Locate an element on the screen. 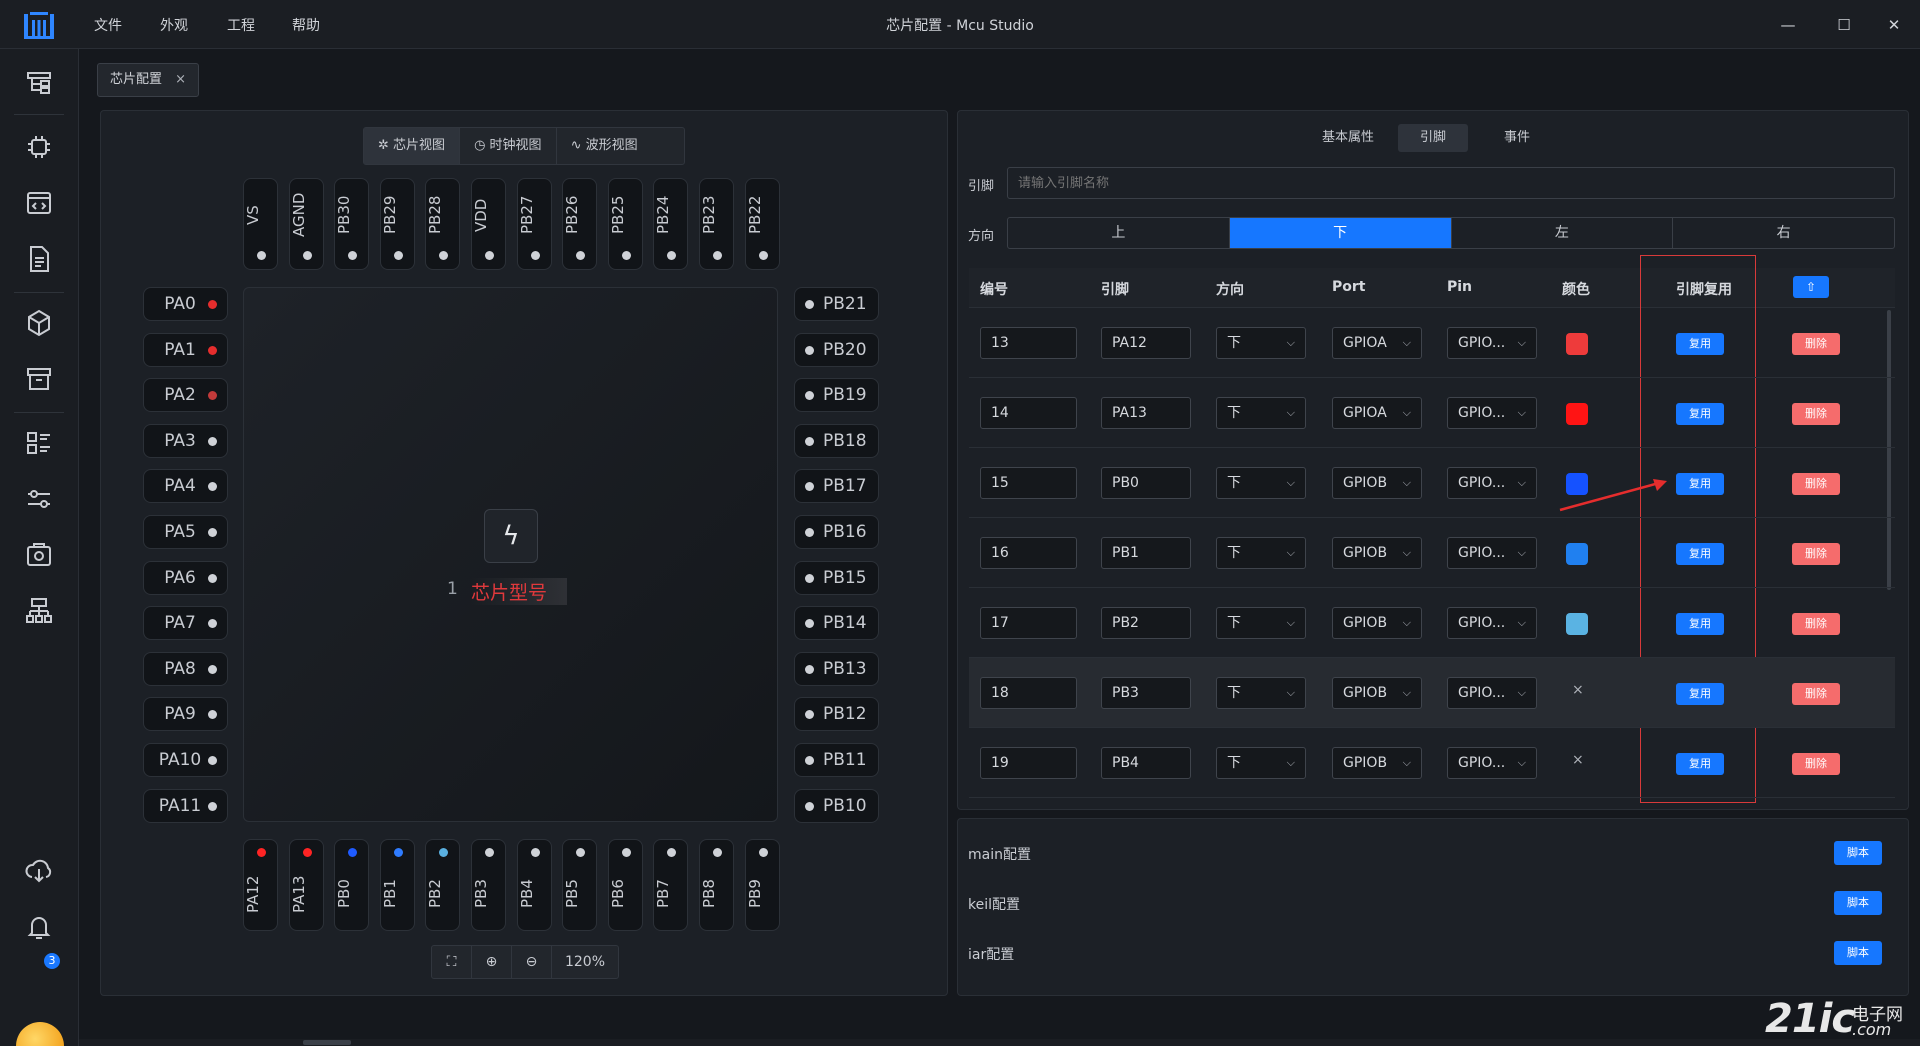 This screenshot has width=1920, height=1046. top-pin-pb23: PB23 is located at coordinates (716, 224).